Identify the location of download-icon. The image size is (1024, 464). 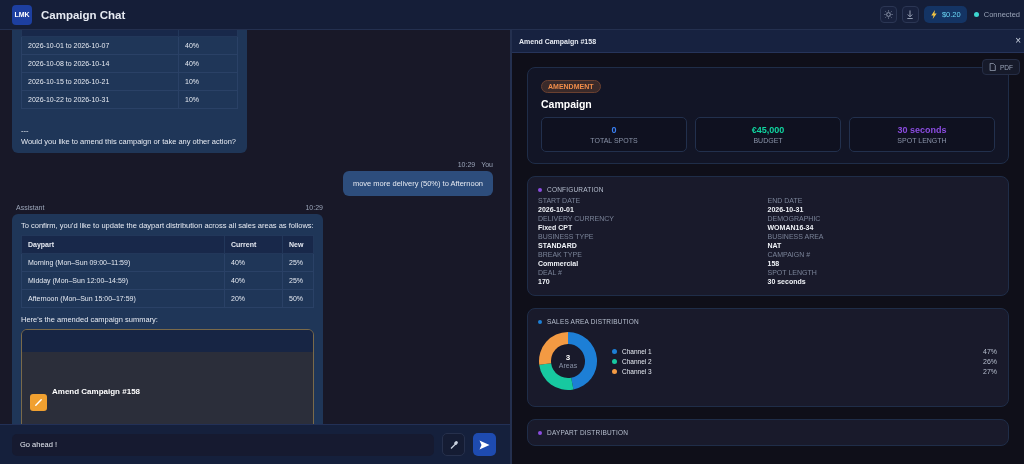
(910, 14).